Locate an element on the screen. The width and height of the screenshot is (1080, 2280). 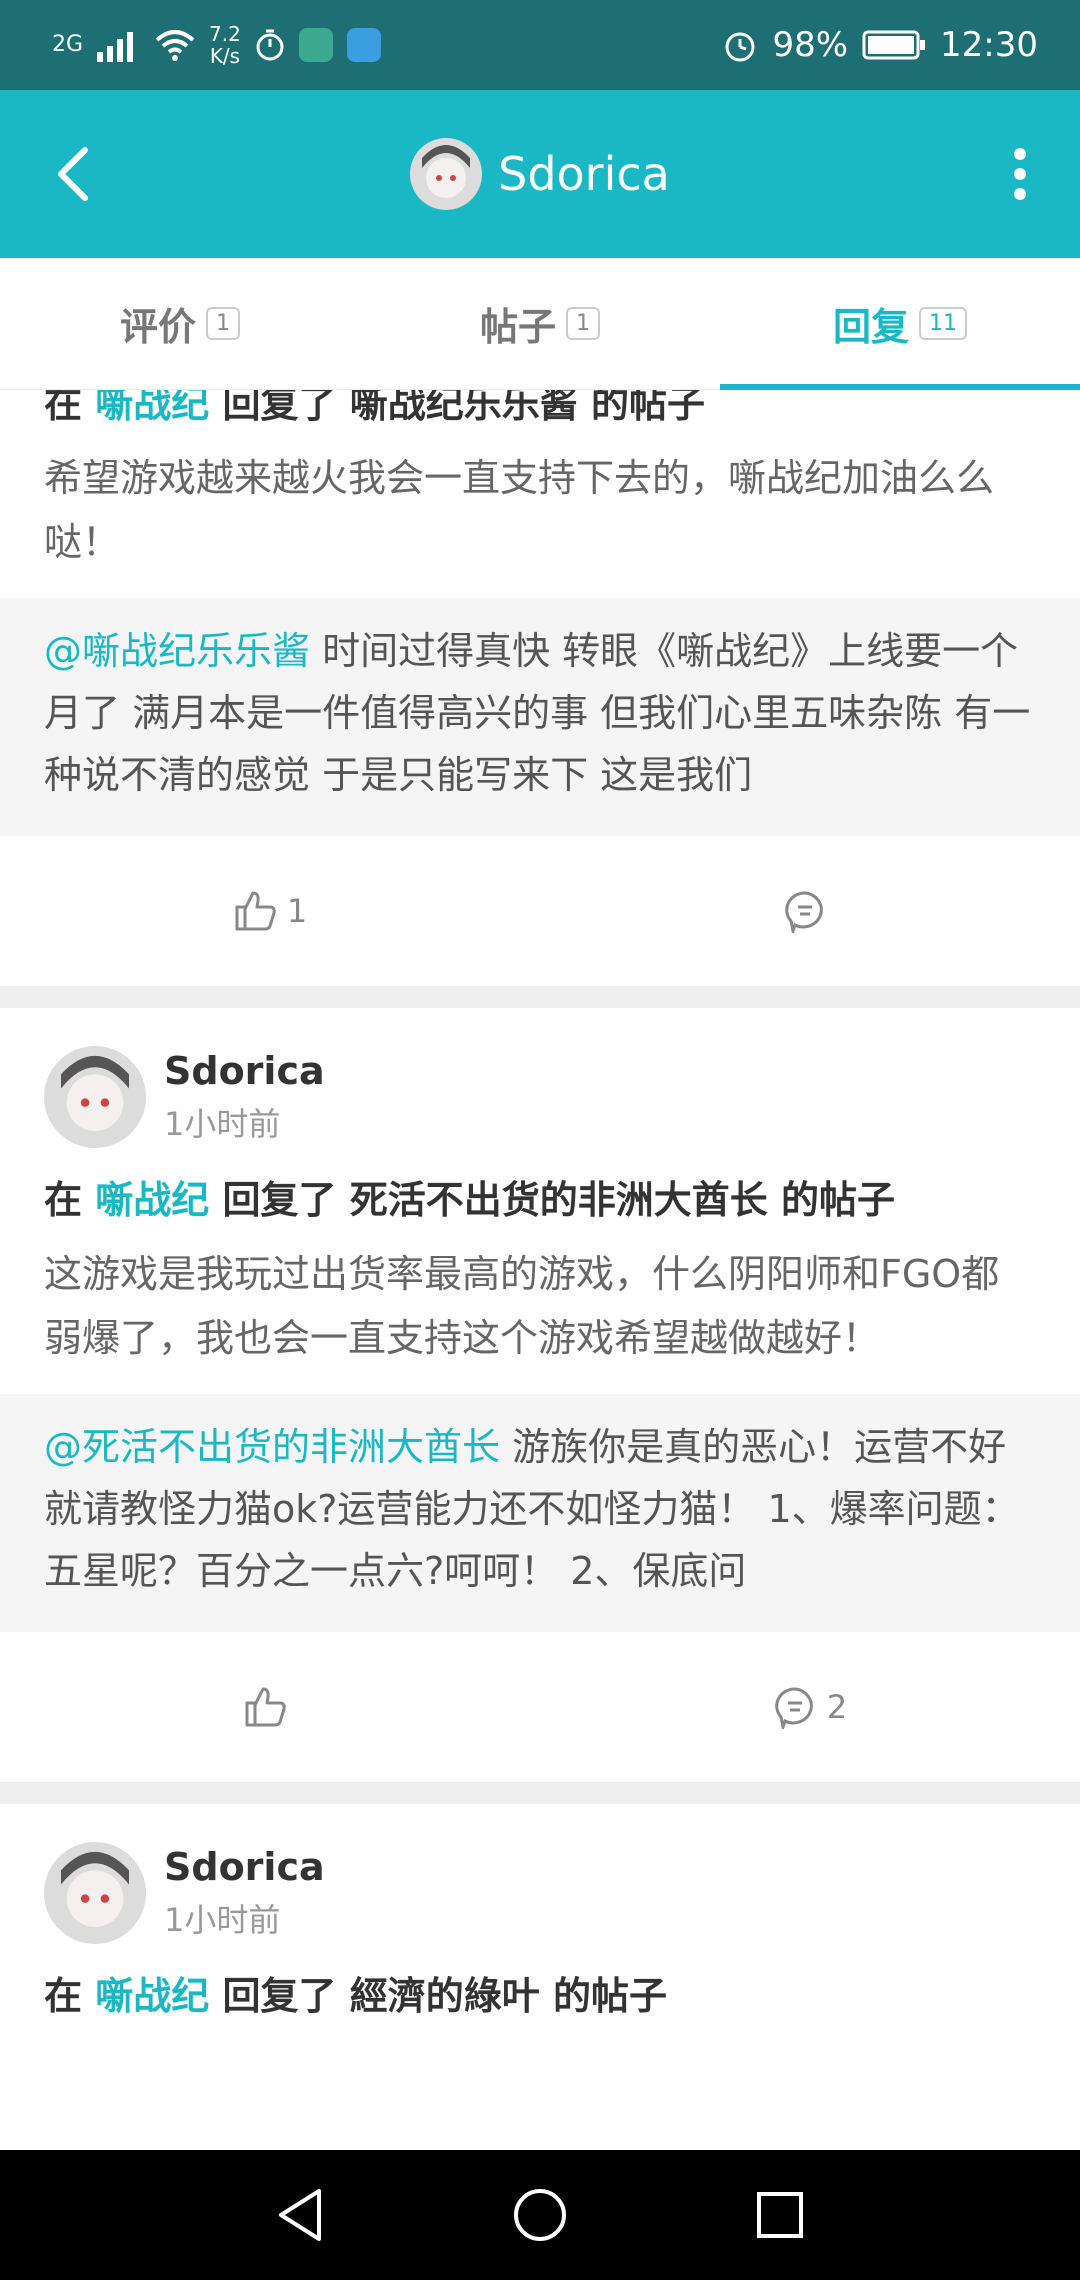
list-item: Sdorica 1小时前 在 噺战纪 回复了 經濟的綠叶 的帖子 is located at coordinates (540, 1914).